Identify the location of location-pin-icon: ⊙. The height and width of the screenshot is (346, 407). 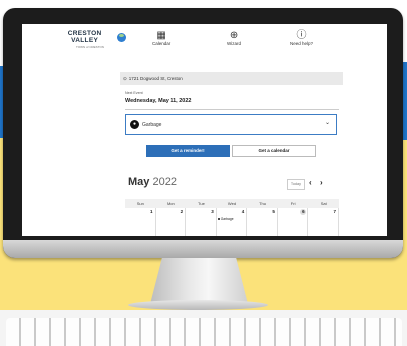
(125, 78).